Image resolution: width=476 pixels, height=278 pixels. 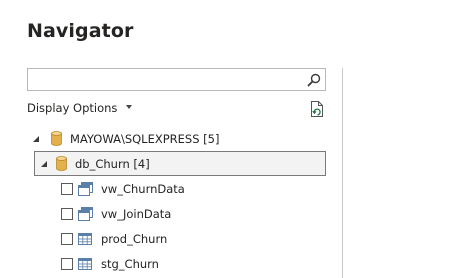 What do you see at coordinates (180, 163) in the screenshot?
I see `tree-node-database: db_Churn [4]` at bounding box center [180, 163].